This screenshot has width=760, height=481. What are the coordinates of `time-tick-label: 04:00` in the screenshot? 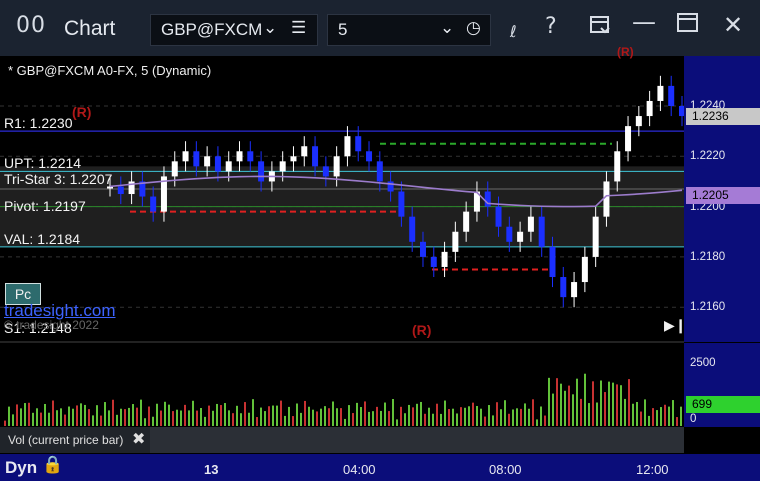 It's located at (359, 469).